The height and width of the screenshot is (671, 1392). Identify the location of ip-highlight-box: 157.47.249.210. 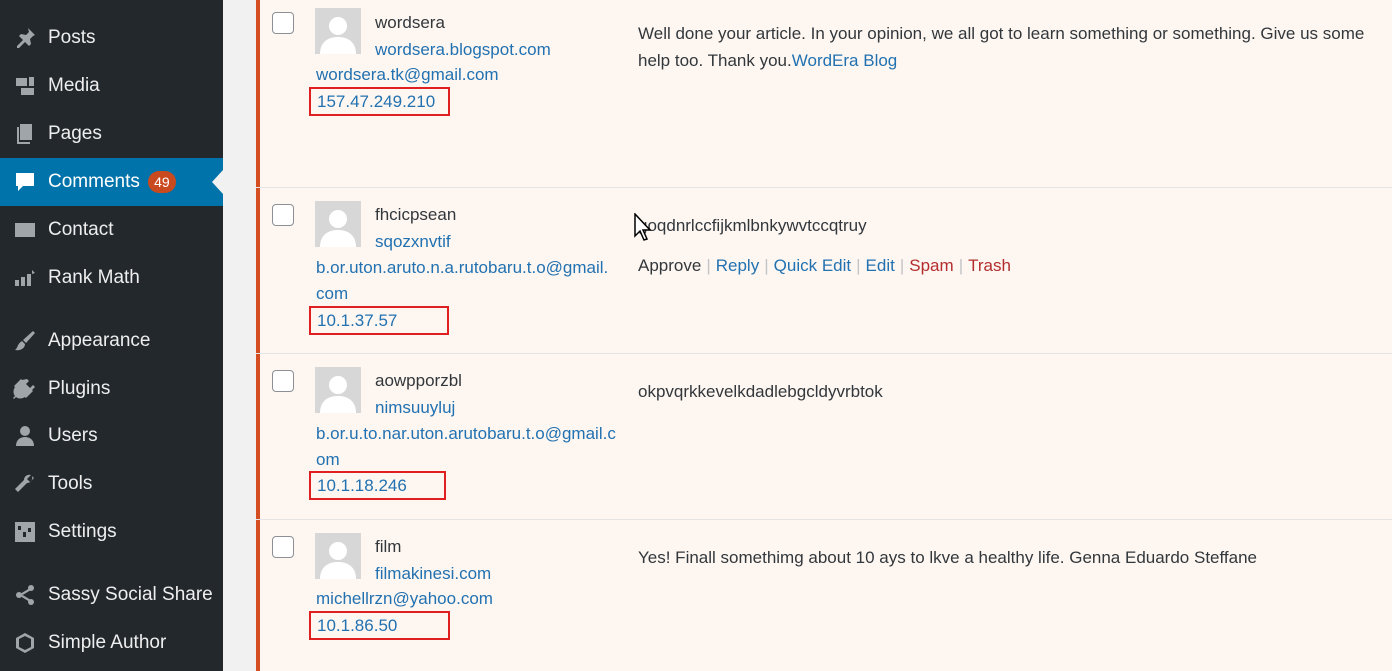
(379, 101).